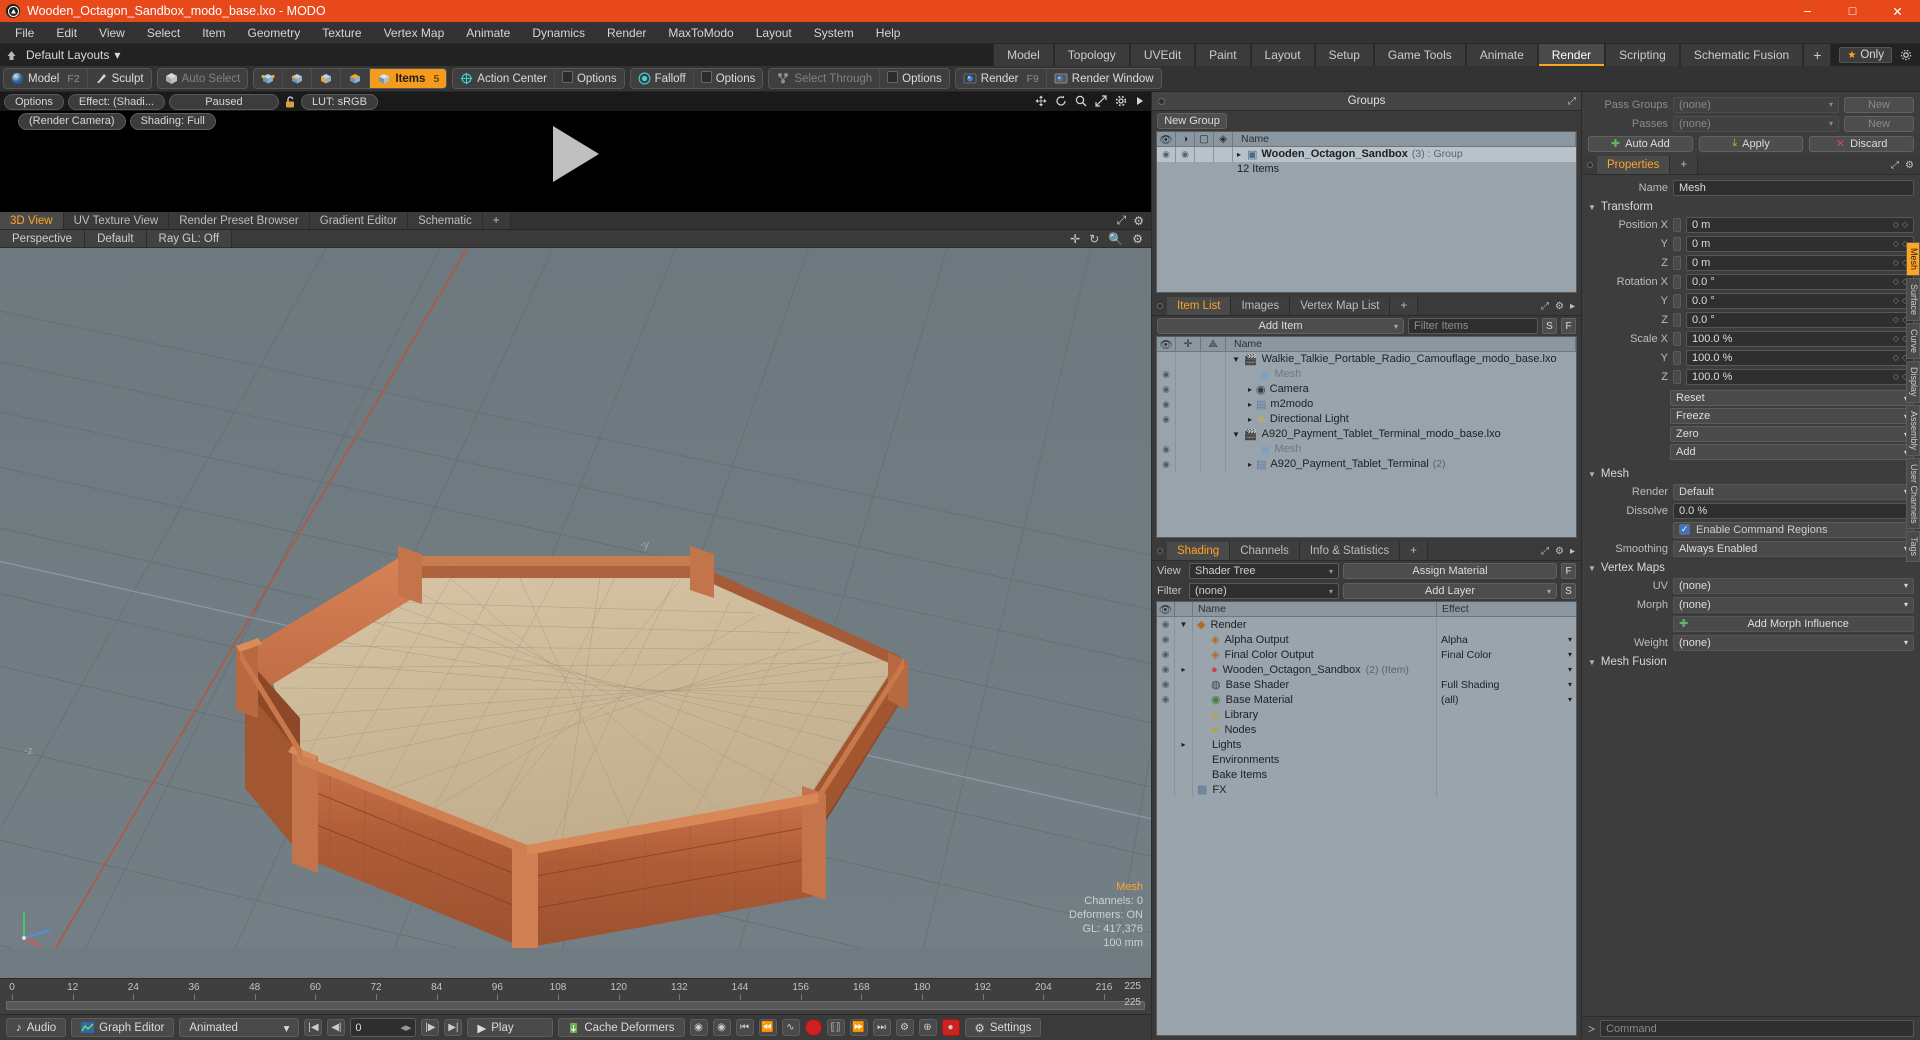 Image resolution: width=1920 pixels, height=1040 pixels. What do you see at coordinates (825, 78) in the screenshot?
I see `toolbar-button-select-through: Select Through` at bounding box center [825, 78].